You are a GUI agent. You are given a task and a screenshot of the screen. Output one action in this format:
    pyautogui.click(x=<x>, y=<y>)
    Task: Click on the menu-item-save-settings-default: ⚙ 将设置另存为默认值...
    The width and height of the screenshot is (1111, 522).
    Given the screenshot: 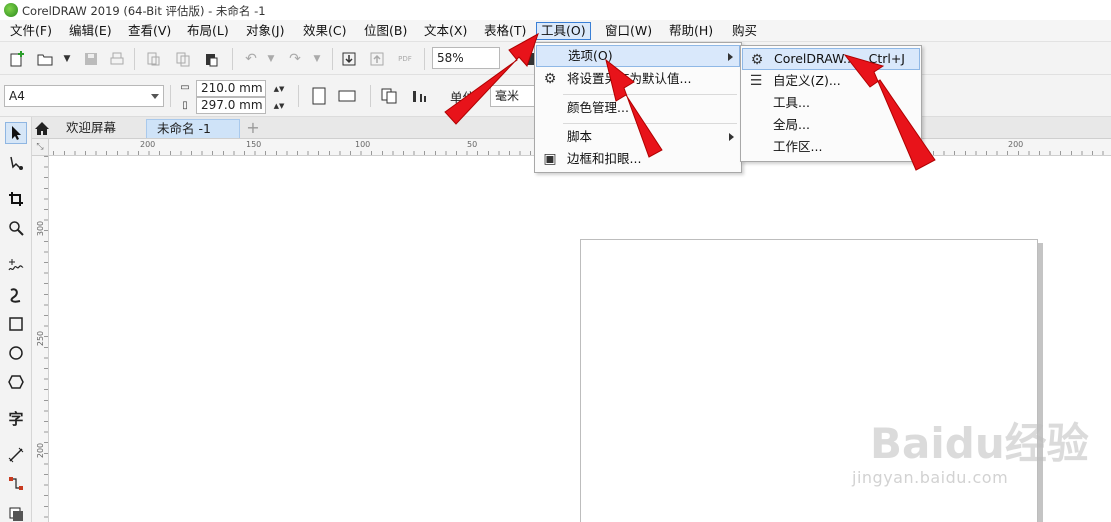 What is the action you would take?
    pyautogui.click(x=638, y=79)
    